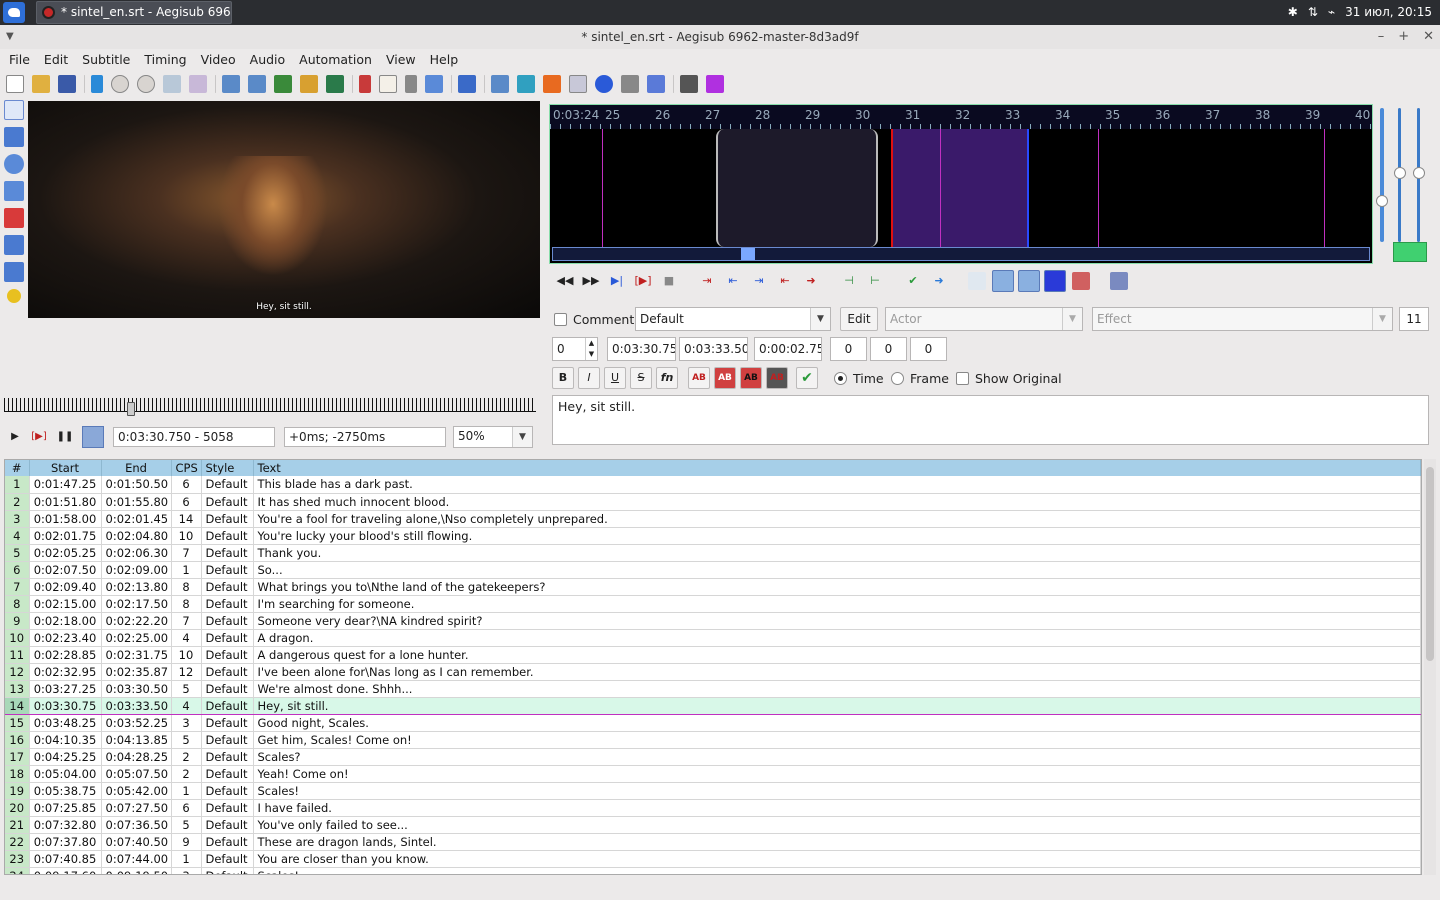  Describe the element at coordinates (39, 437) in the screenshot. I see `play-line-icon: [▶]` at that location.